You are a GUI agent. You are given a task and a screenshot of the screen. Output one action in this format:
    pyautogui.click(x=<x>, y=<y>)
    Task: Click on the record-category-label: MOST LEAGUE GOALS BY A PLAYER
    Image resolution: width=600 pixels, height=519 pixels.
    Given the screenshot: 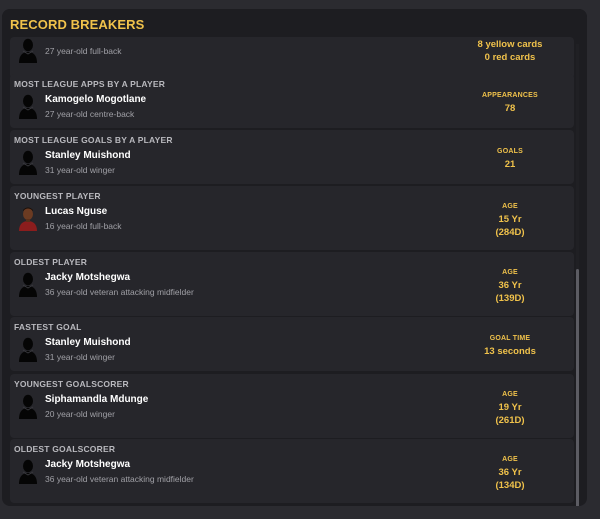 What is the action you would take?
    pyautogui.click(x=93, y=140)
    